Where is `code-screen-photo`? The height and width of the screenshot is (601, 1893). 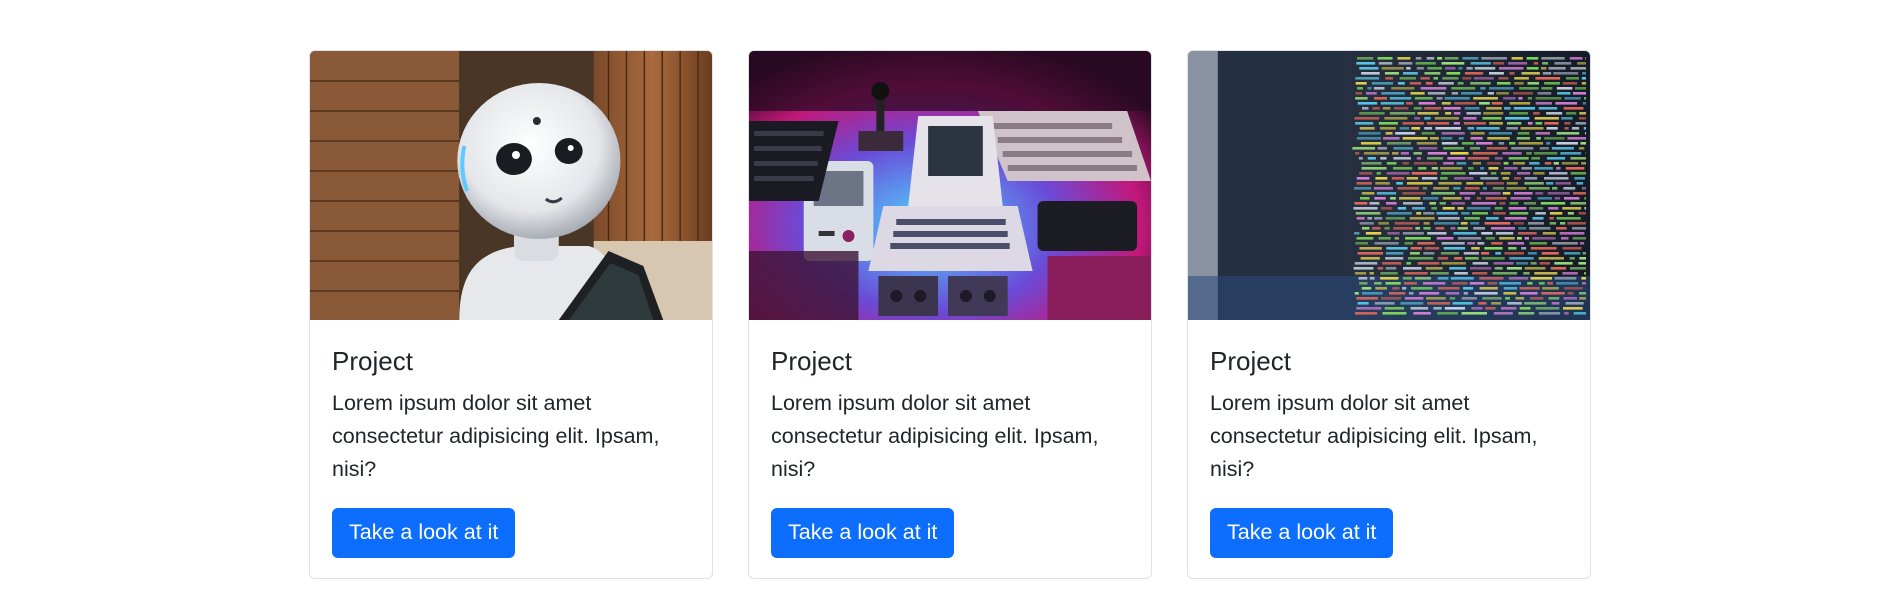
code-screen-photo is located at coordinates (1389, 185).